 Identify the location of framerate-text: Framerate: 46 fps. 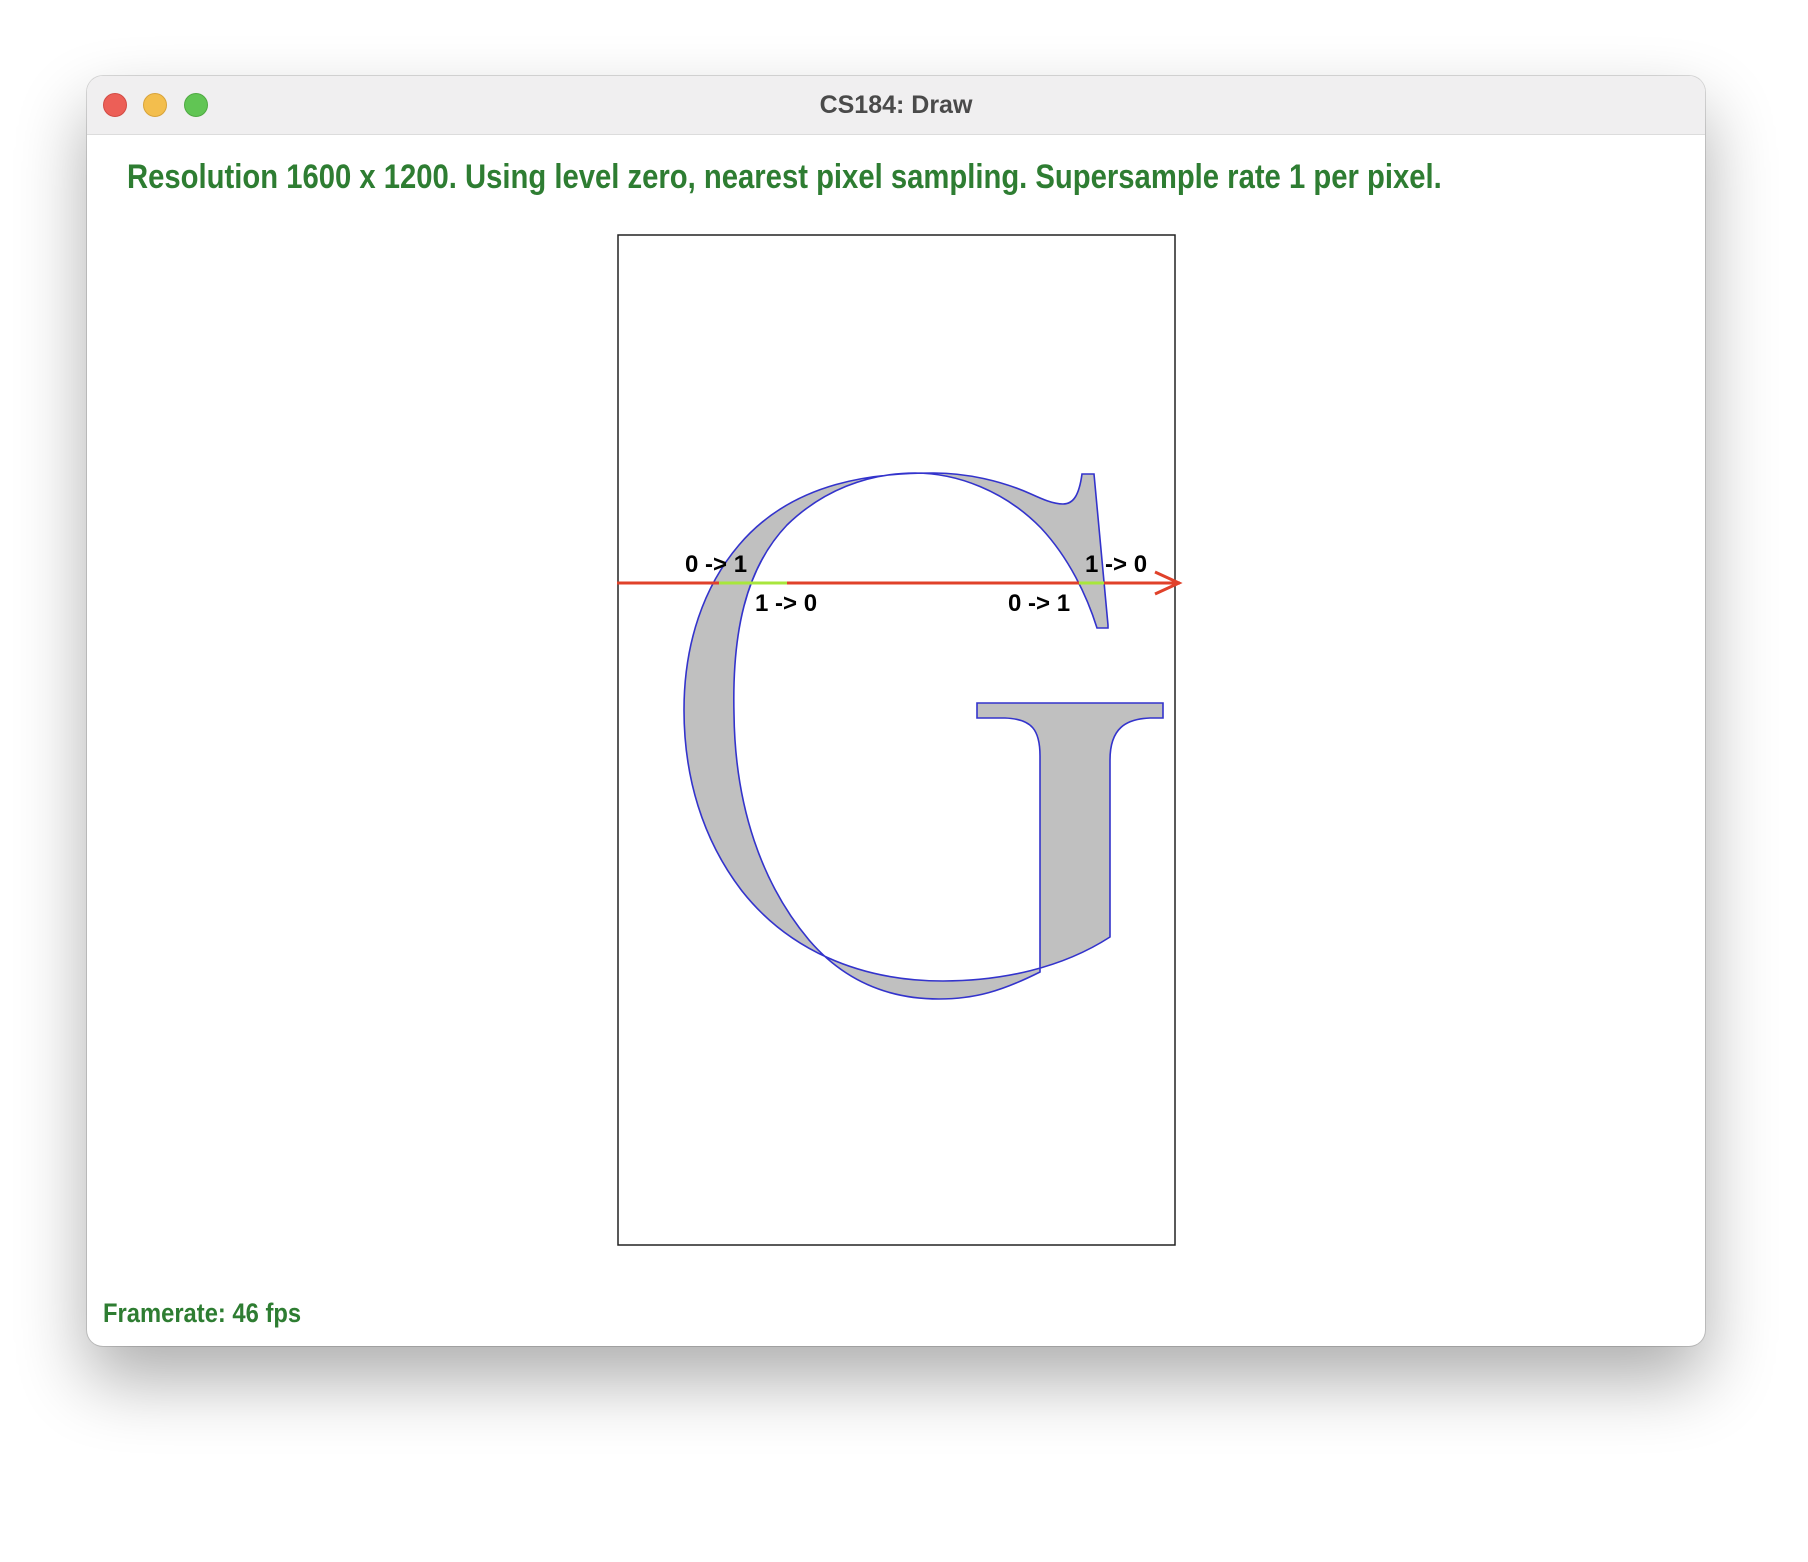
(202, 1313).